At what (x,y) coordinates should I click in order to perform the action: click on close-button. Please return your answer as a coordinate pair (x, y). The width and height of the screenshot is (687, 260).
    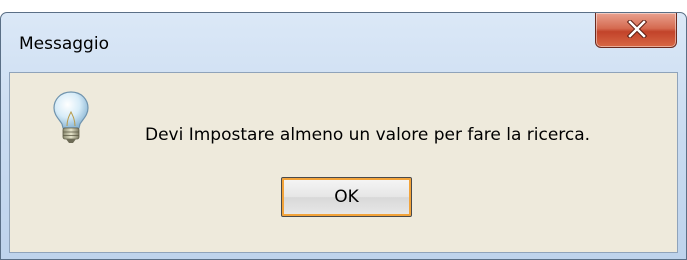
    Looking at the image, I should click on (636, 30).